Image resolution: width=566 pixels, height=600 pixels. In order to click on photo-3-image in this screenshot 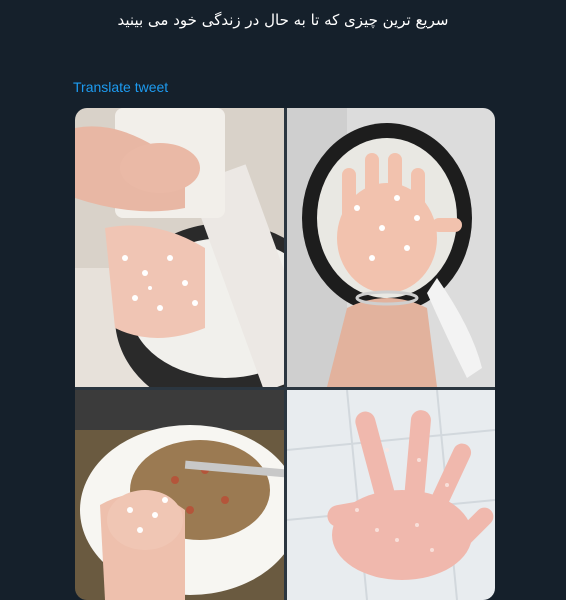, I will do `click(179, 495)`.